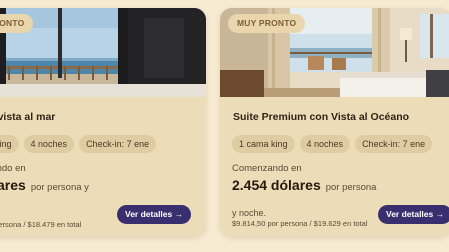 The width and height of the screenshot is (449, 252). Describe the element at coordinates (9, 144) in the screenshot. I see `feature-chip-bed: ama king` at that location.